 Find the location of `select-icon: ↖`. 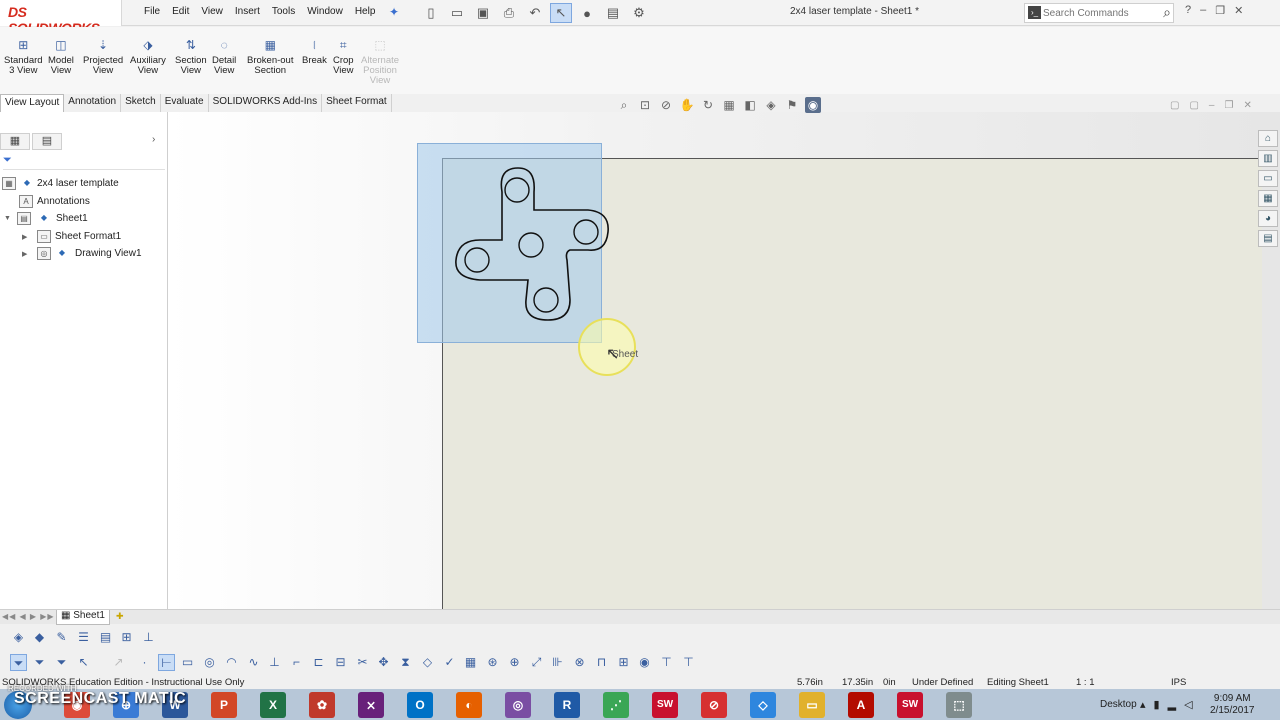

select-icon: ↖ is located at coordinates (83, 662).